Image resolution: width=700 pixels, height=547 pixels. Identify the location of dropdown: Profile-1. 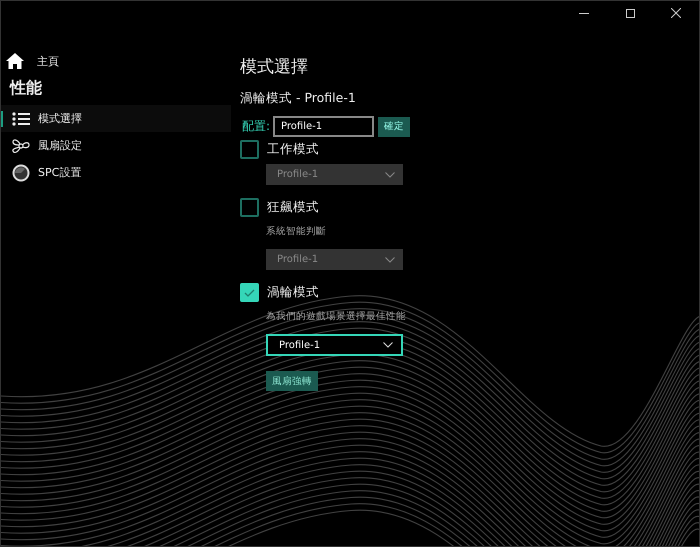
(334, 345).